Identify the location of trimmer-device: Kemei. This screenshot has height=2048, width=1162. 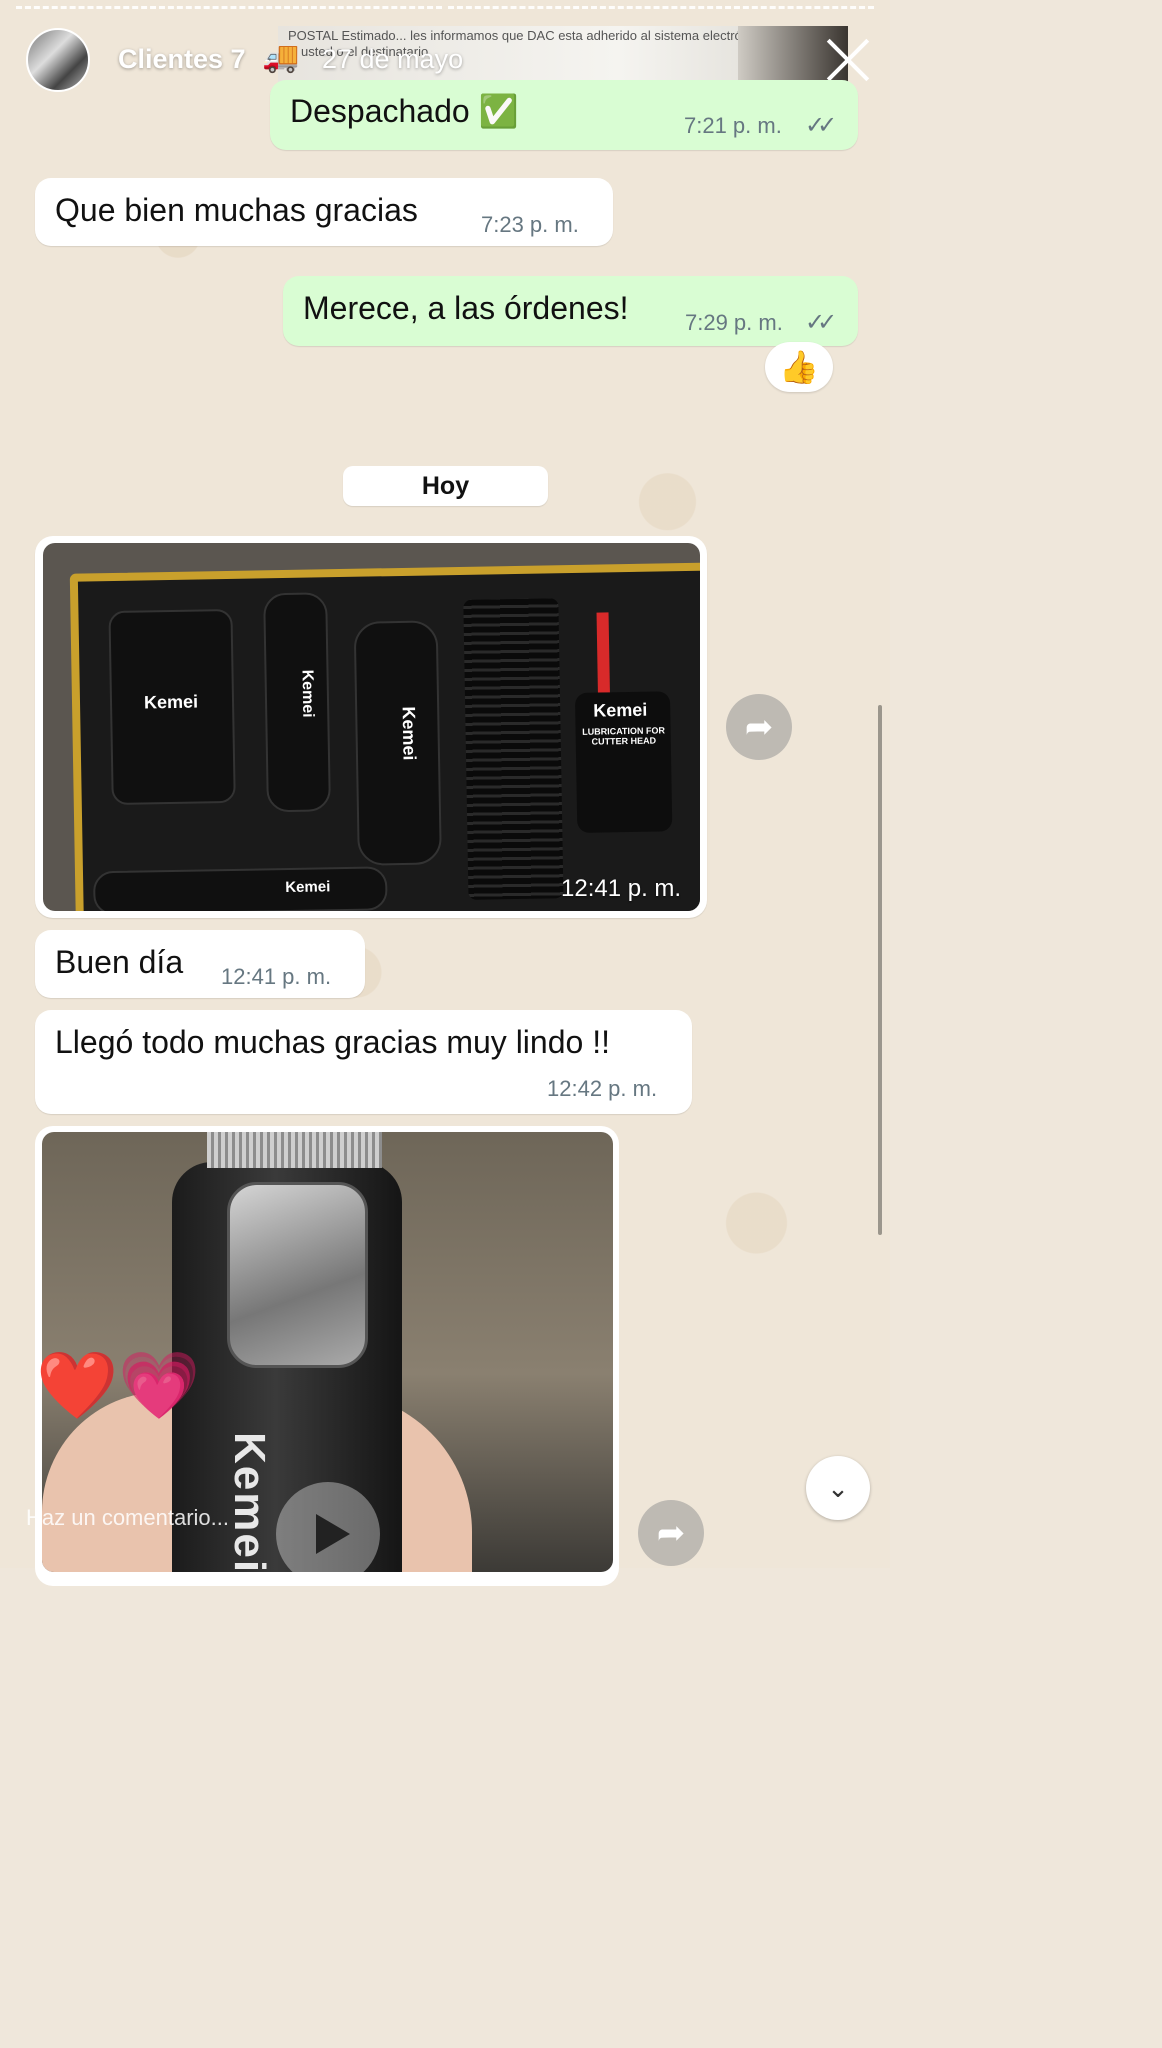
(297, 702).